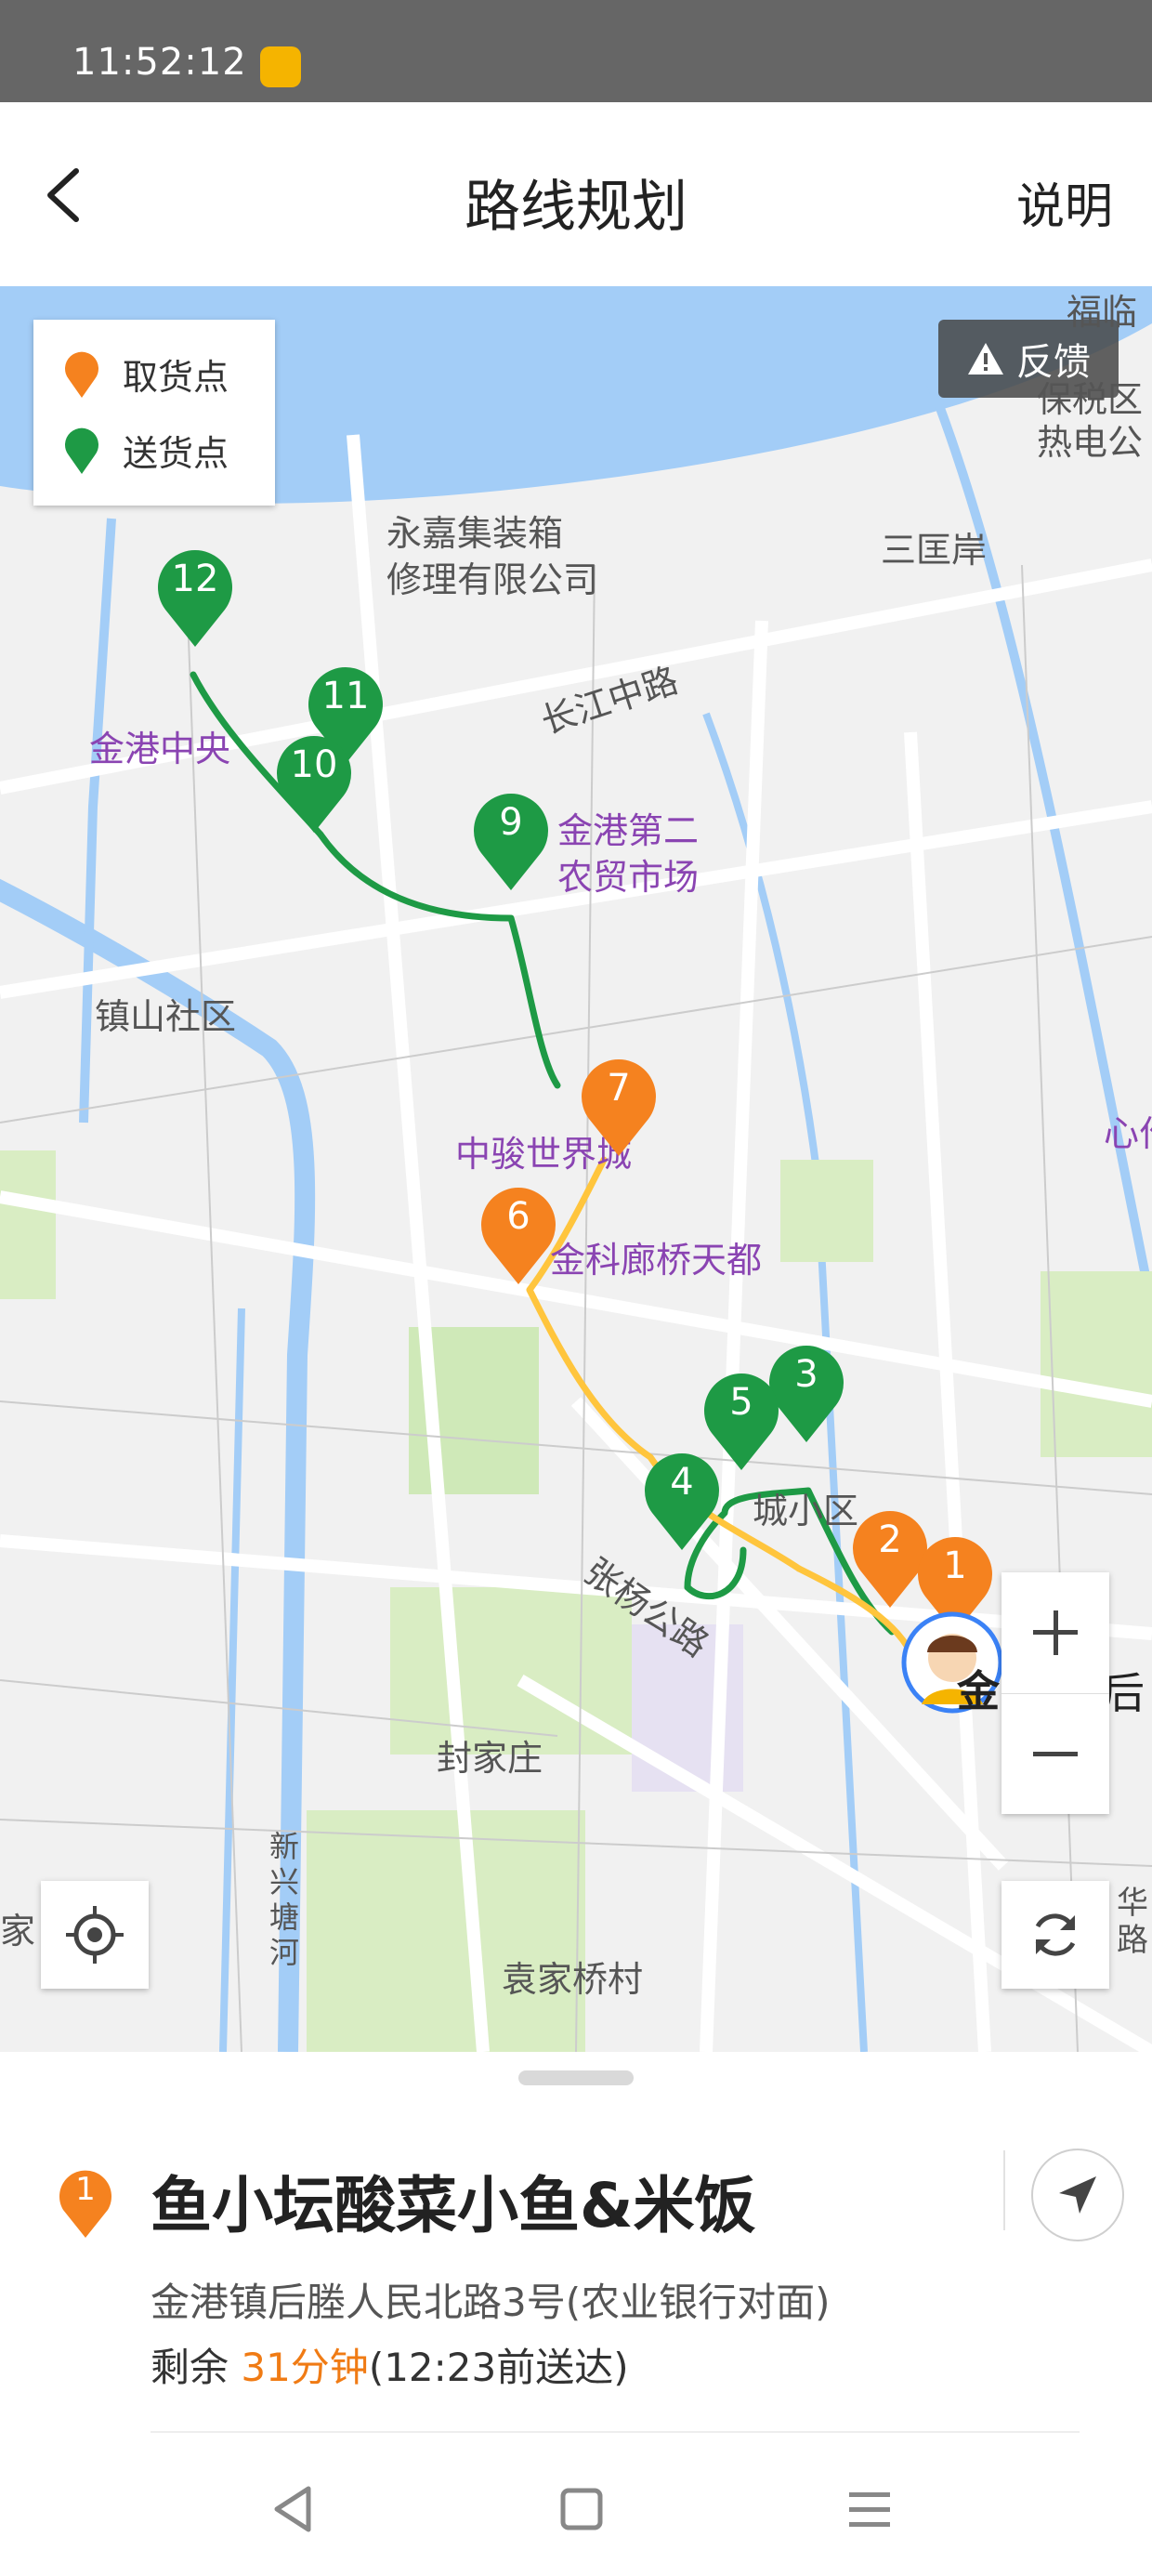 The image size is (1152, 2576). Describe the element at coordinates (176, 453) in the screenshot. I see `legend-delivery-label: 送货点` at that location.